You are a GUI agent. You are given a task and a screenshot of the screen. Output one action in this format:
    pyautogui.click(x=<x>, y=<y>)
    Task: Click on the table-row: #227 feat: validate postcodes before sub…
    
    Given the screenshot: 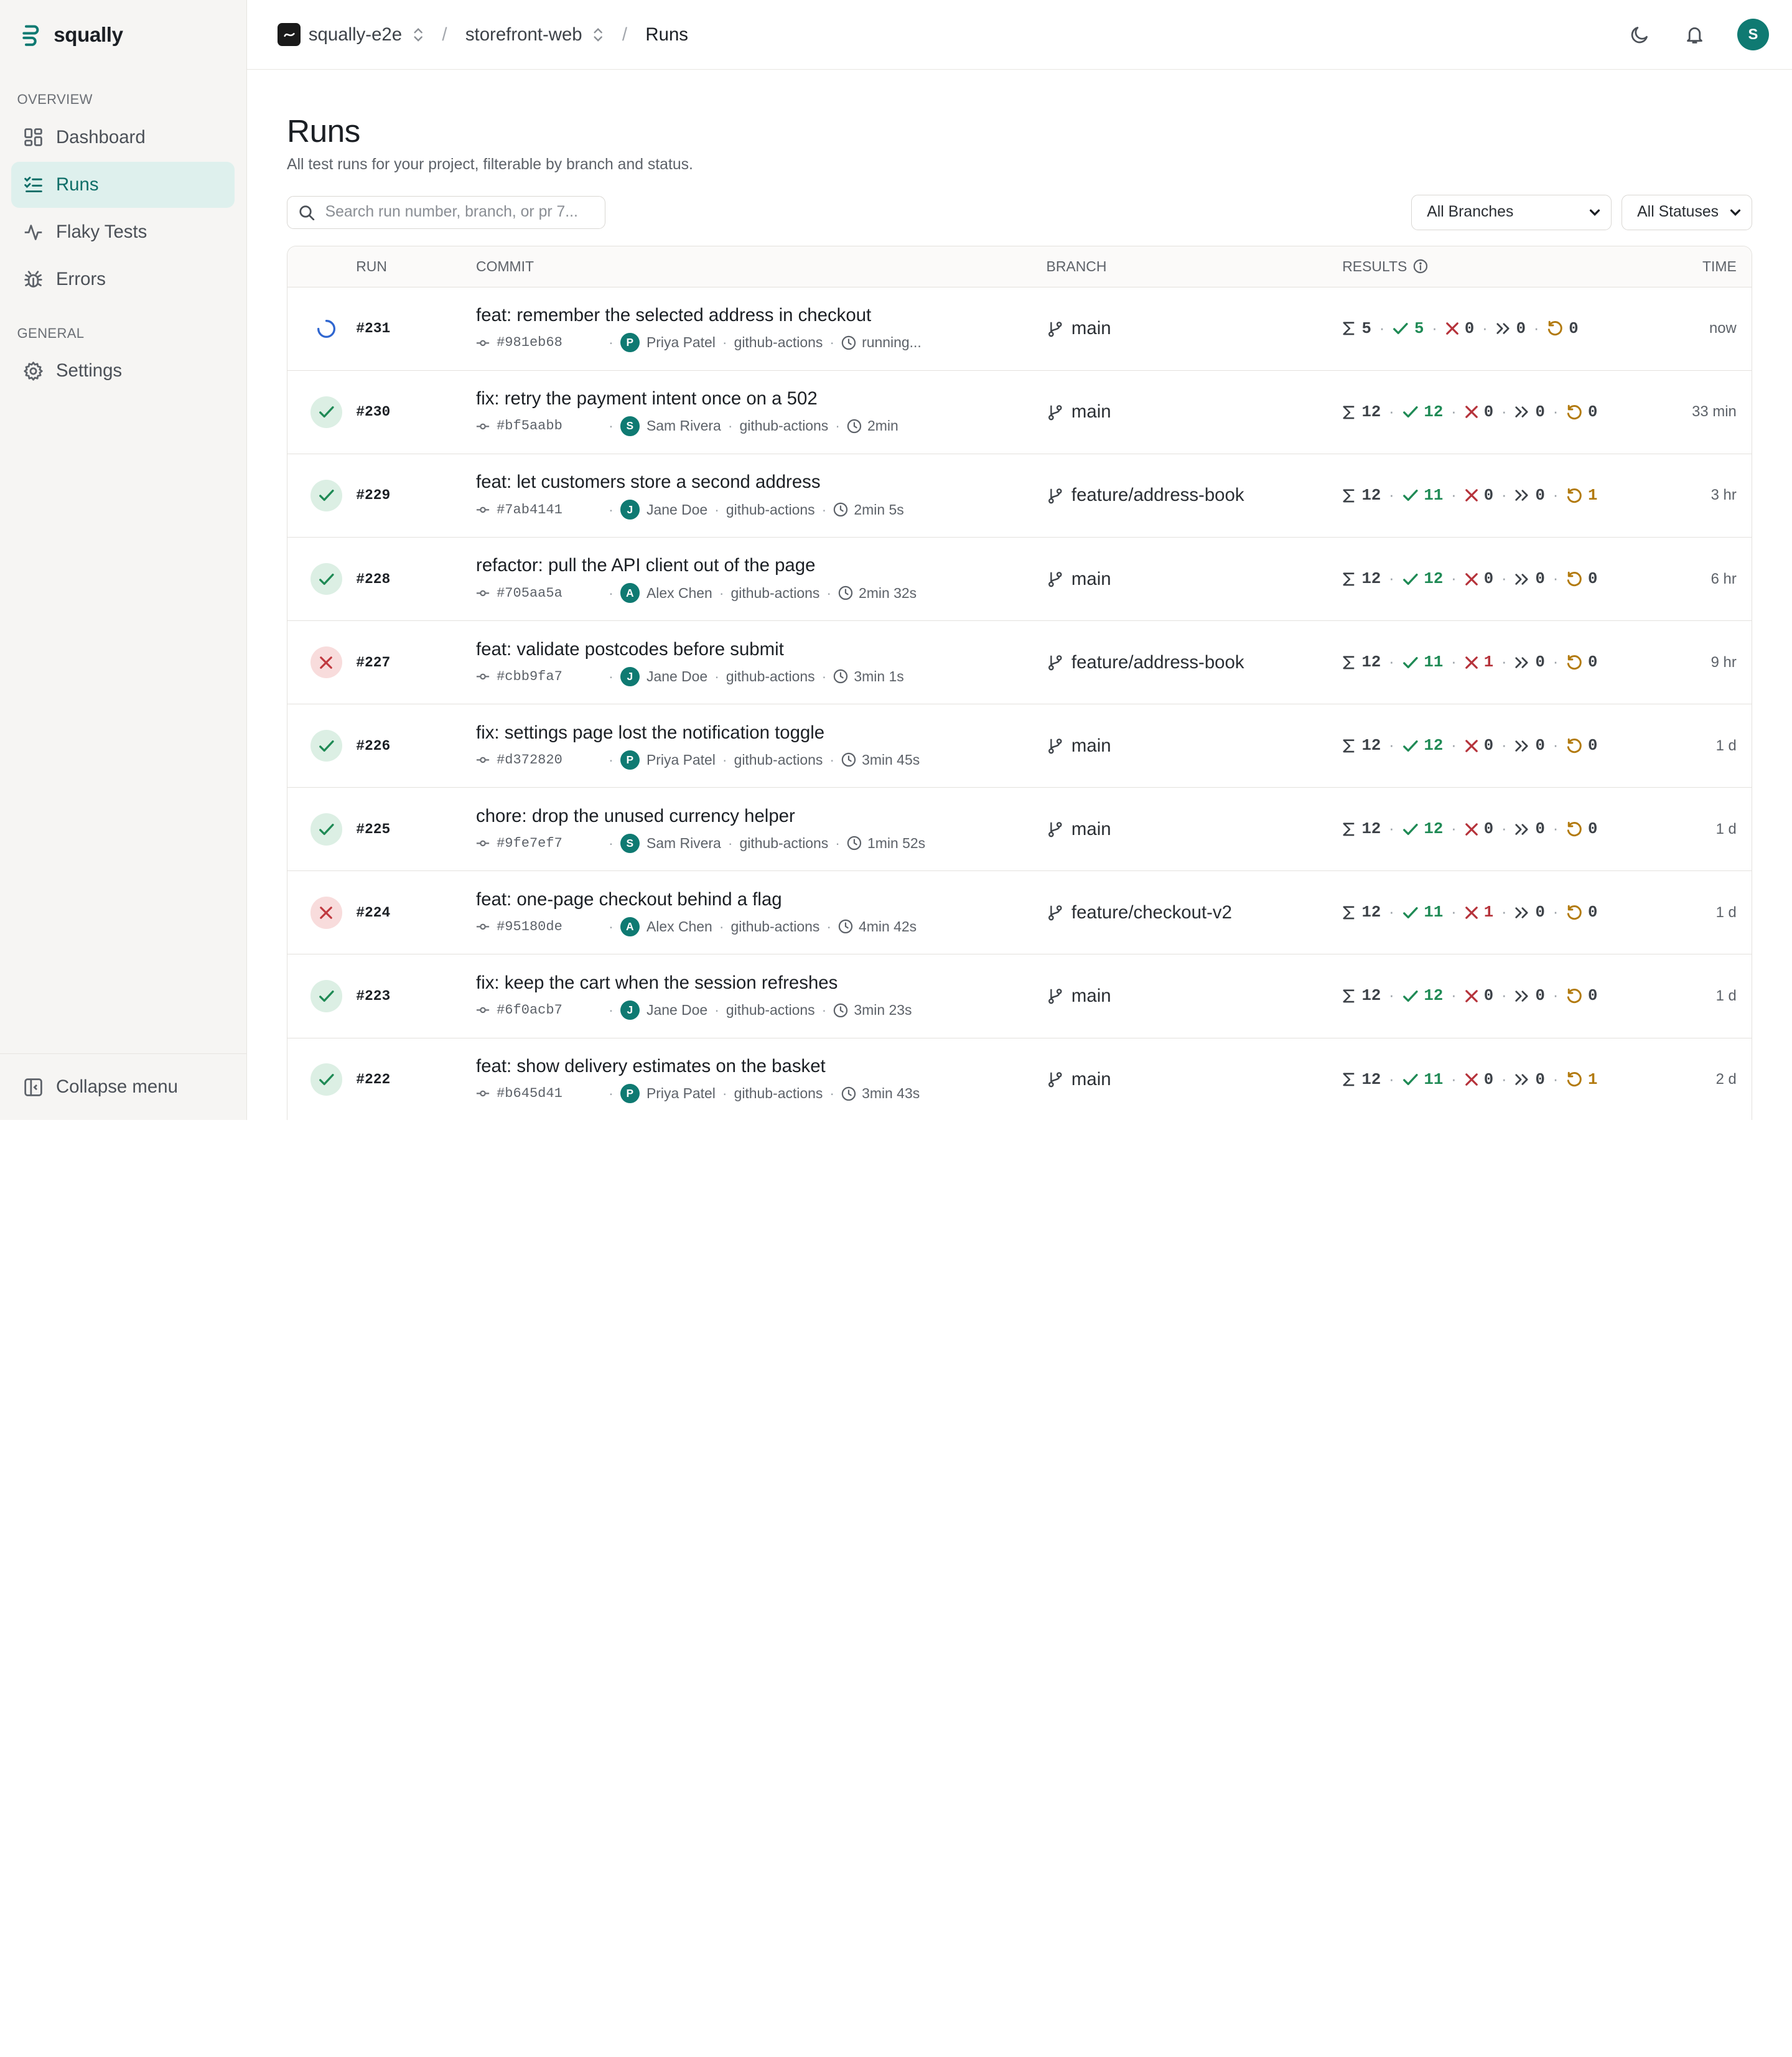 What is the action you would take?
    pyautogui.click(x=1019, y=663)
    